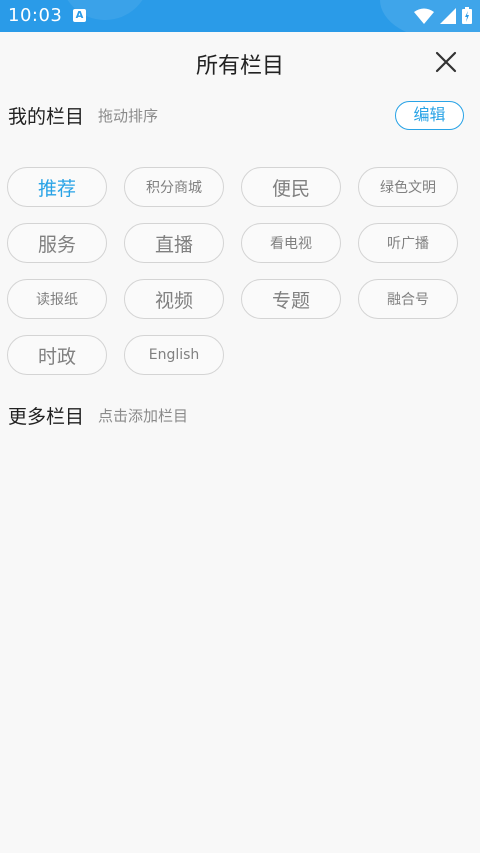  Describe the element at coordinates (239, 66) in the screenshot. I see `page-title: 所有栏目` at that location.